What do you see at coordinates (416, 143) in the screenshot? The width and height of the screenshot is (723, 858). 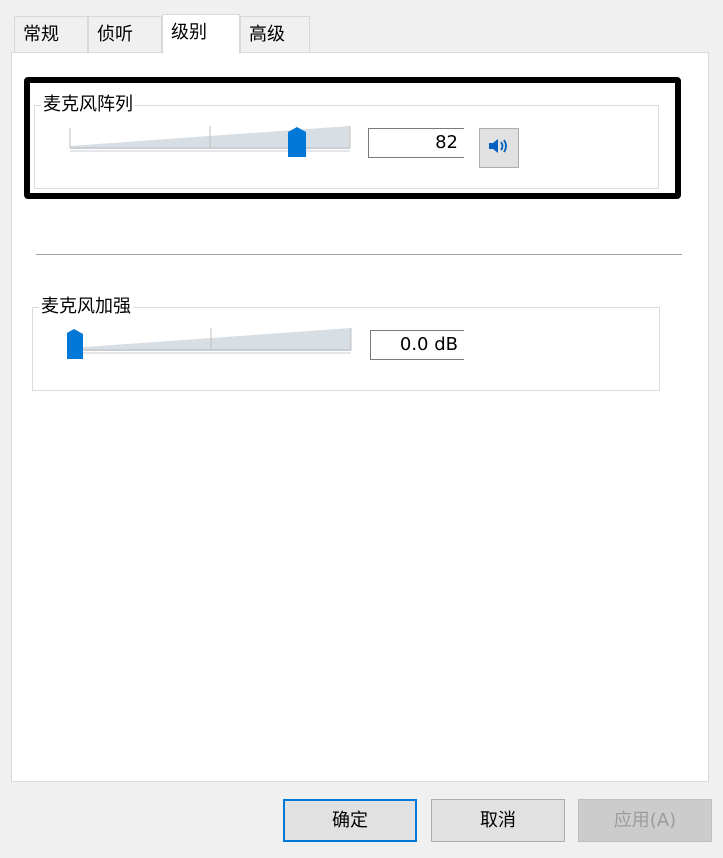 I see `mic-array-value-input: 82` at bounding box center [416, 143].